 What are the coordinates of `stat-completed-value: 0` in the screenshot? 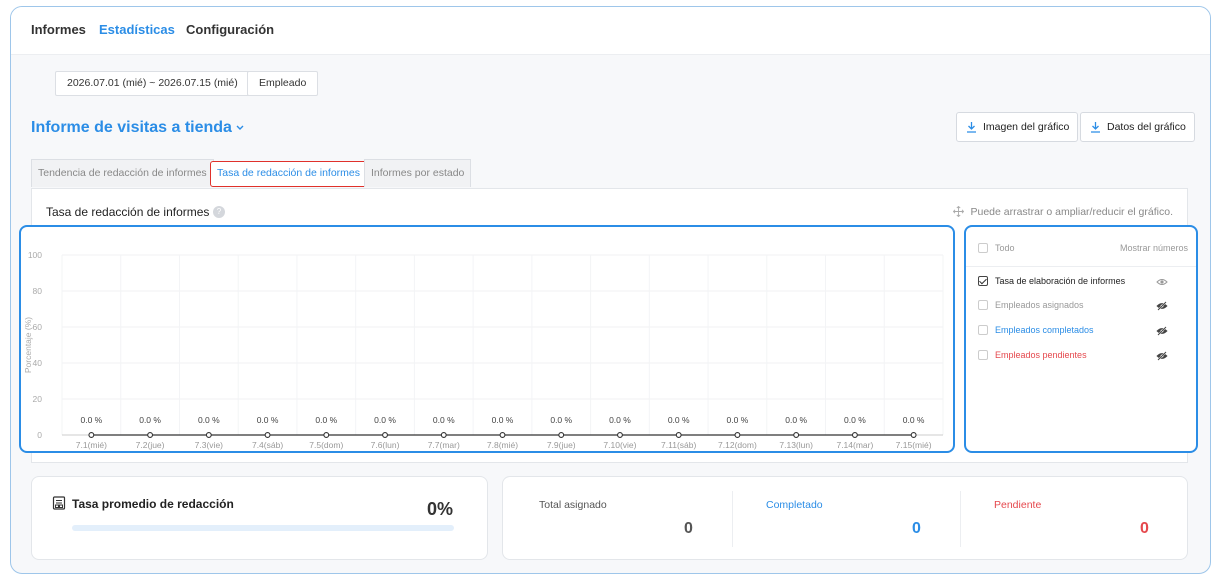 It's located at (916, 528).